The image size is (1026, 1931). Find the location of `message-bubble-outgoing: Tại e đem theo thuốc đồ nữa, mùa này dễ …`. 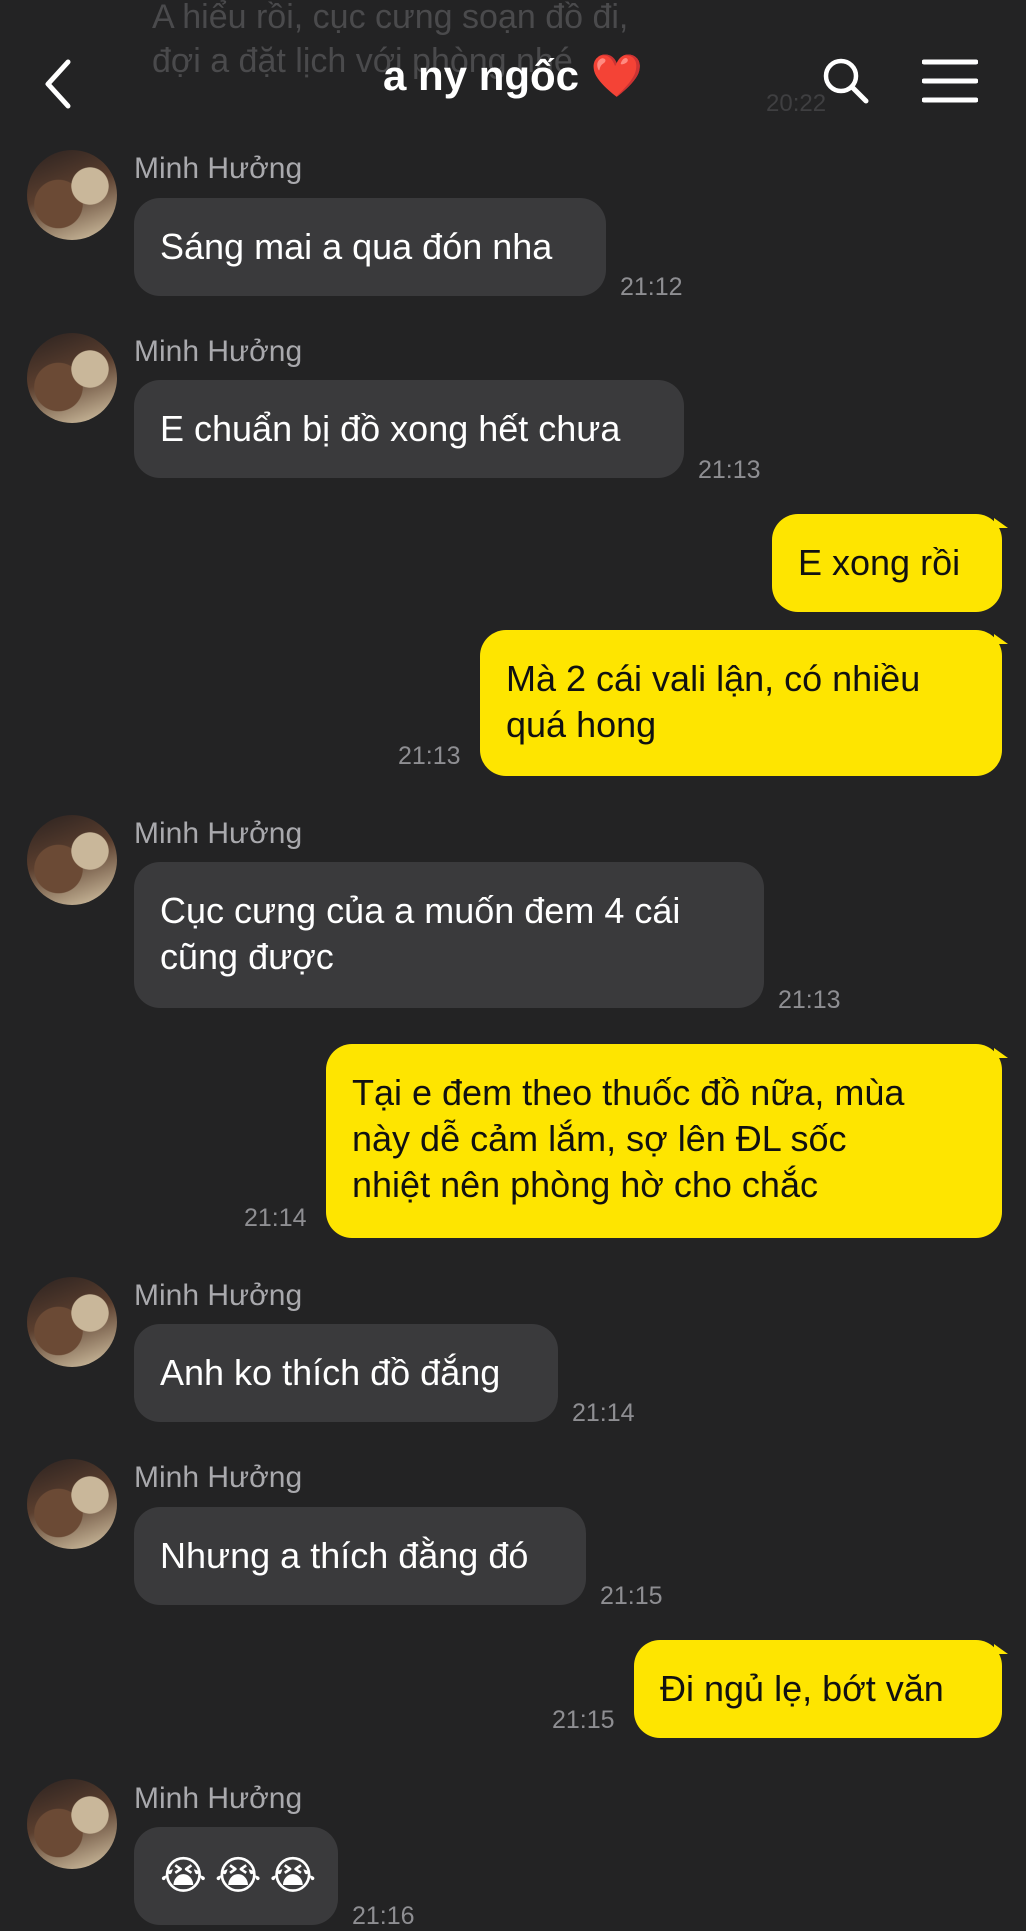

message-bubble-outgoing: Tại e đem theo thuốc đồ nữa, mùa này dễ … is located at coordinates (667, 1141).